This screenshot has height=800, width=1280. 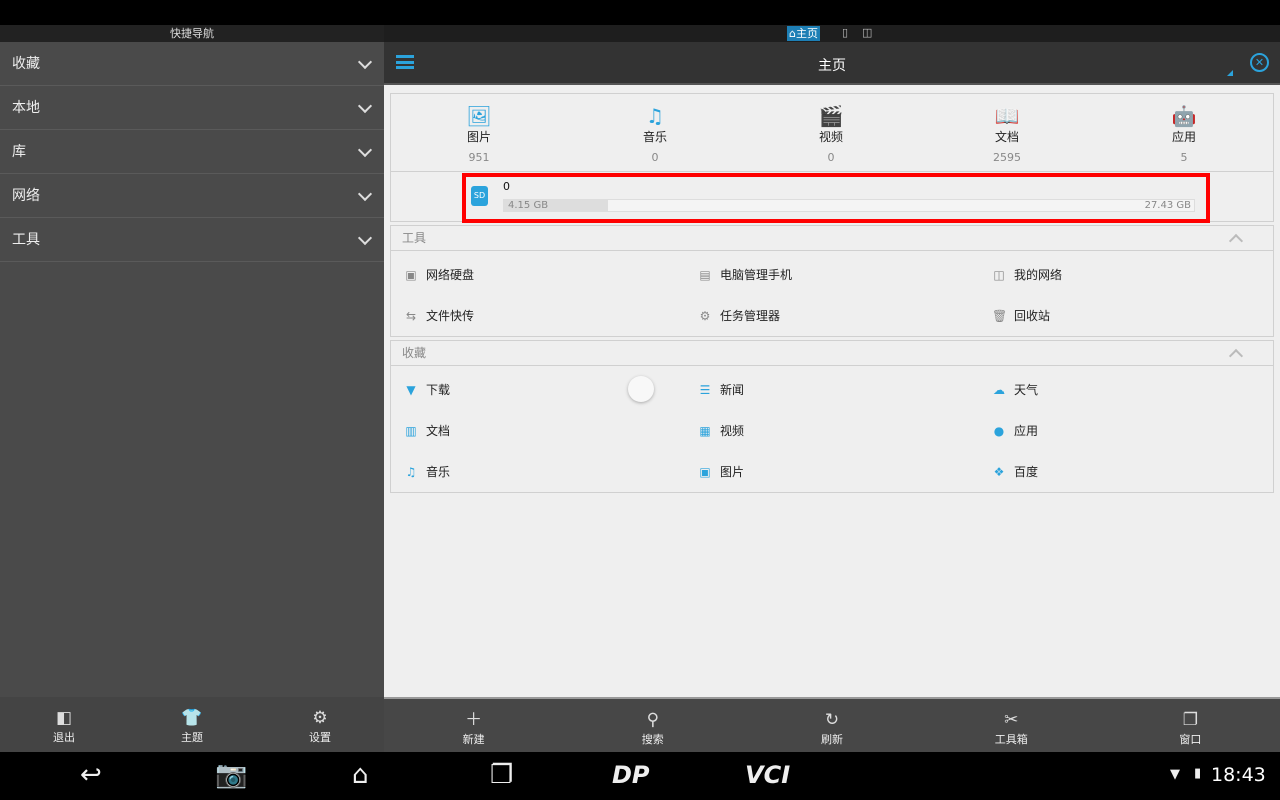 I want to click on search-button: ⚲ 搜索, so click(x=652, y=725).